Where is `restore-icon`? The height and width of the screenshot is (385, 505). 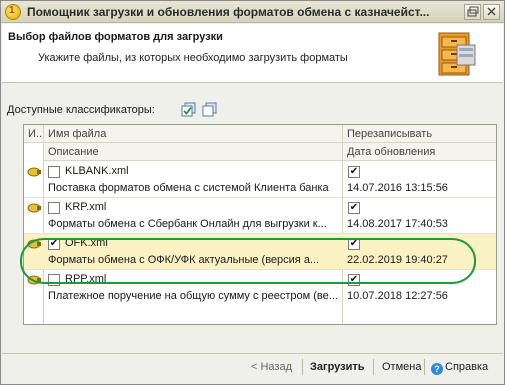
restore-icon is located at coordinates (473, 11).